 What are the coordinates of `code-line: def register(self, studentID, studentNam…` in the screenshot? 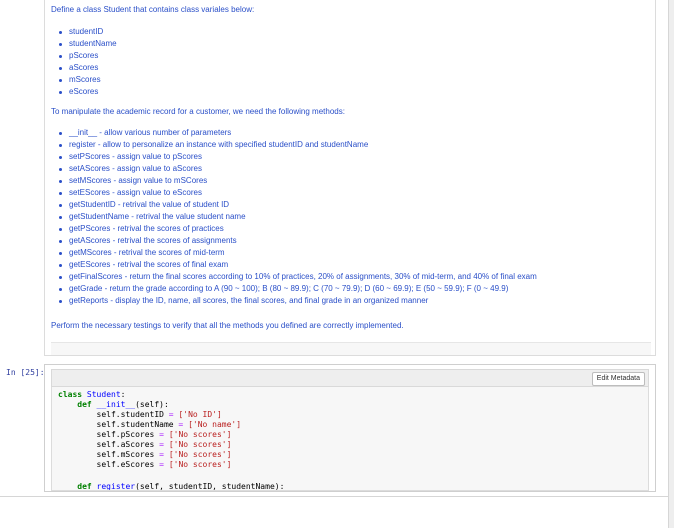 It's located at (171, 486).